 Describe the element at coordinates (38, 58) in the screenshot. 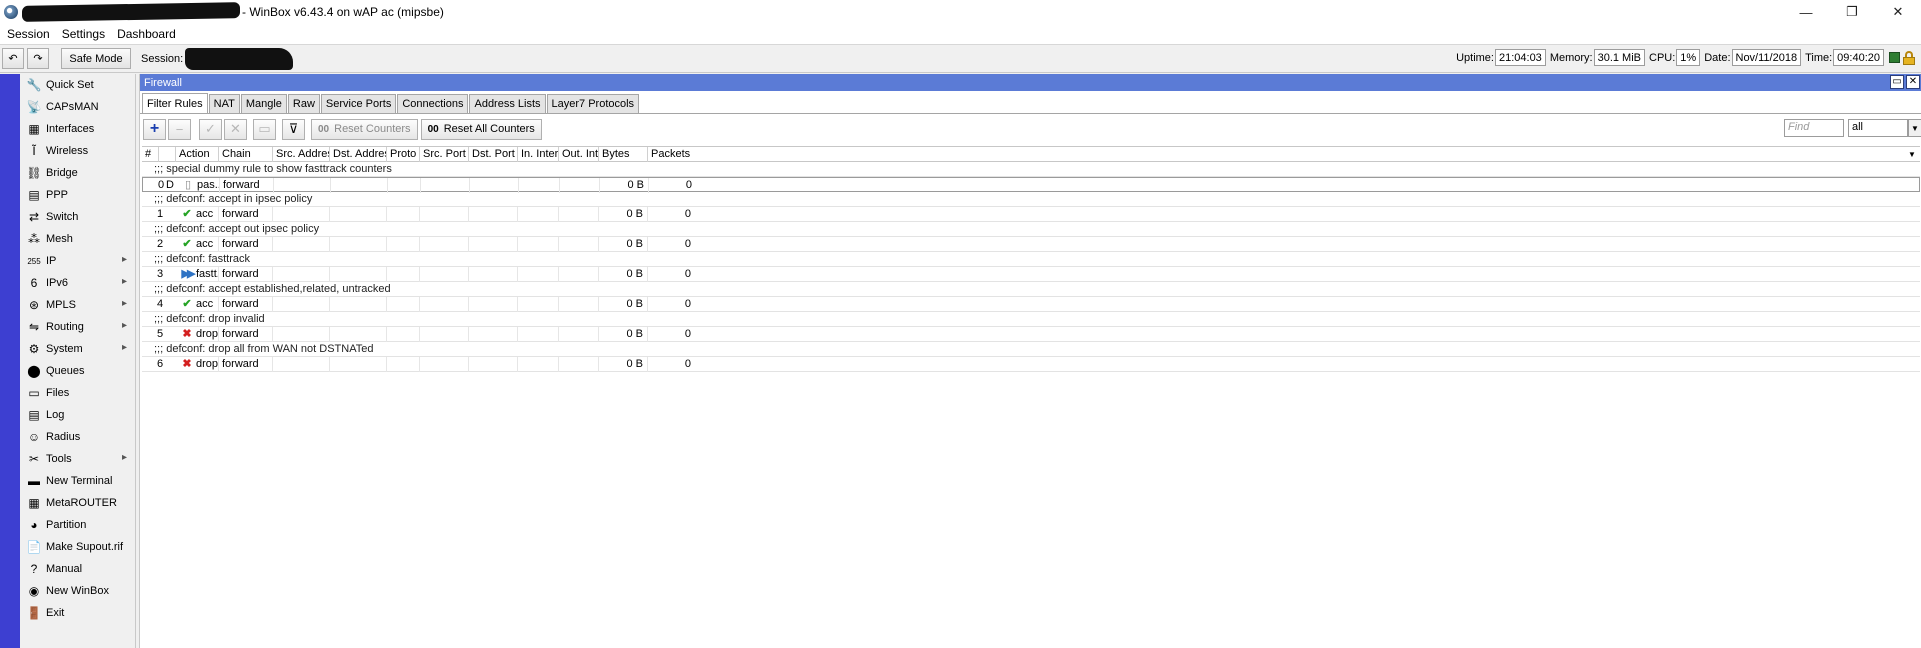

I see `redo-button: ↷` at that location.